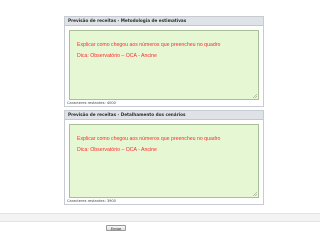 The image size is (320, 240). Describe the element at coordinates (91, 103) in the screenshot. I see `characters-remaining: Caracteres restantes: 4000` at that location.